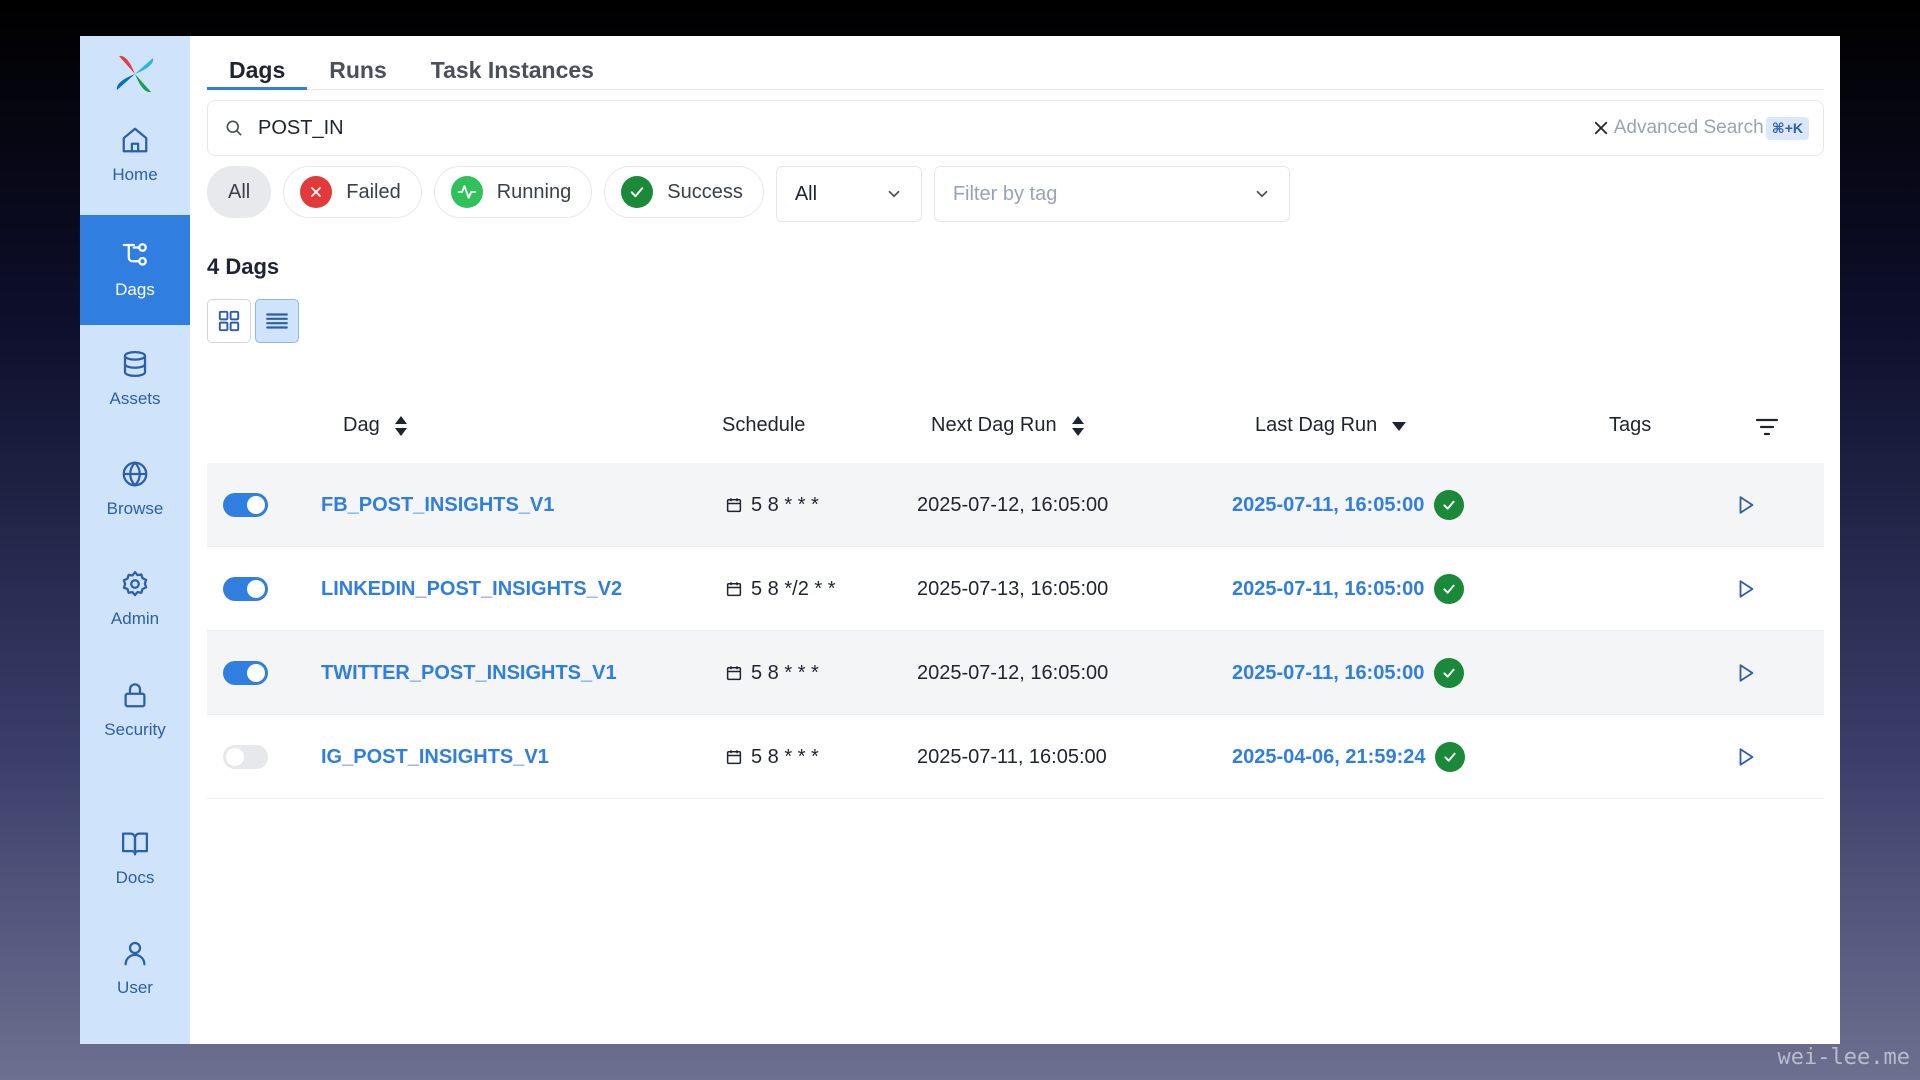 Image resolution: width=1920 pixels, height=1080 pixels. Describe the element at coordinates (471, 589) in the screenshot. I see `dag-name-link: LINKEDIN_POST_INSIGHTS_V2` at that location.